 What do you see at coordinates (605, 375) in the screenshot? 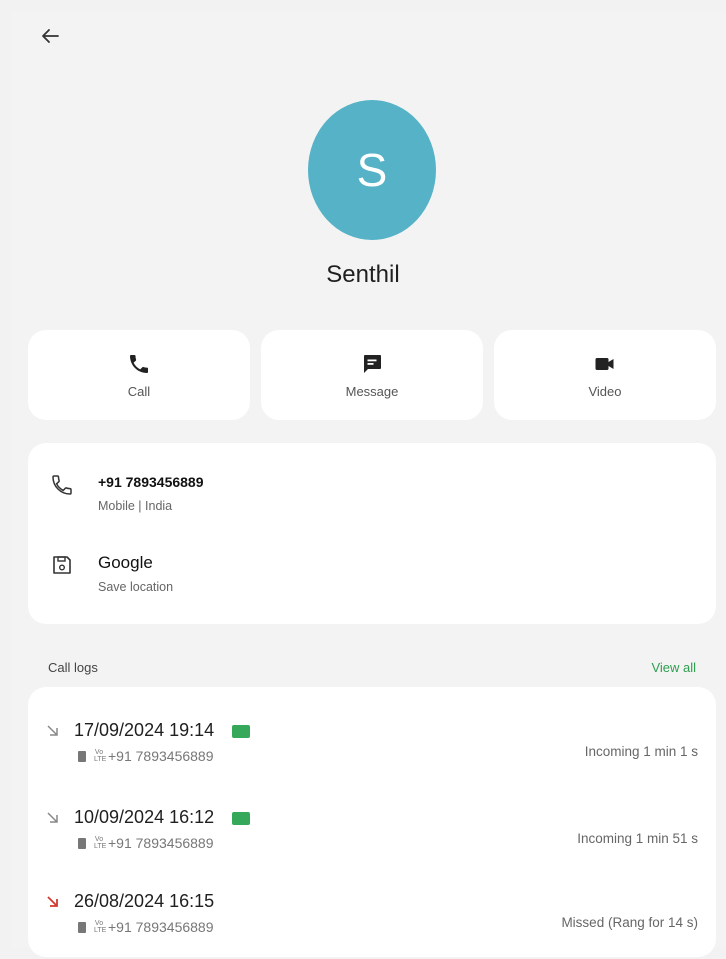
I see `video-button: Video` at bounding box center [605, 375].